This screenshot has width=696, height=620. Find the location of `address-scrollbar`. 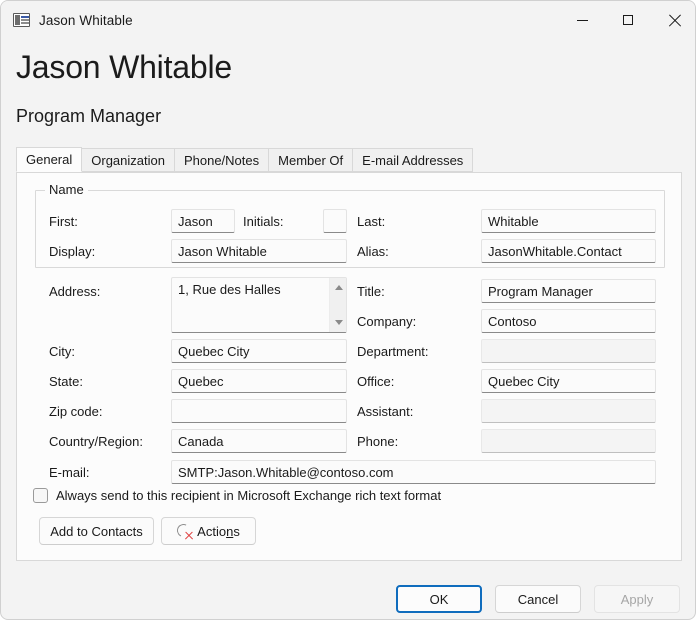

address-scrollbar is located at coordinates (337, 305).